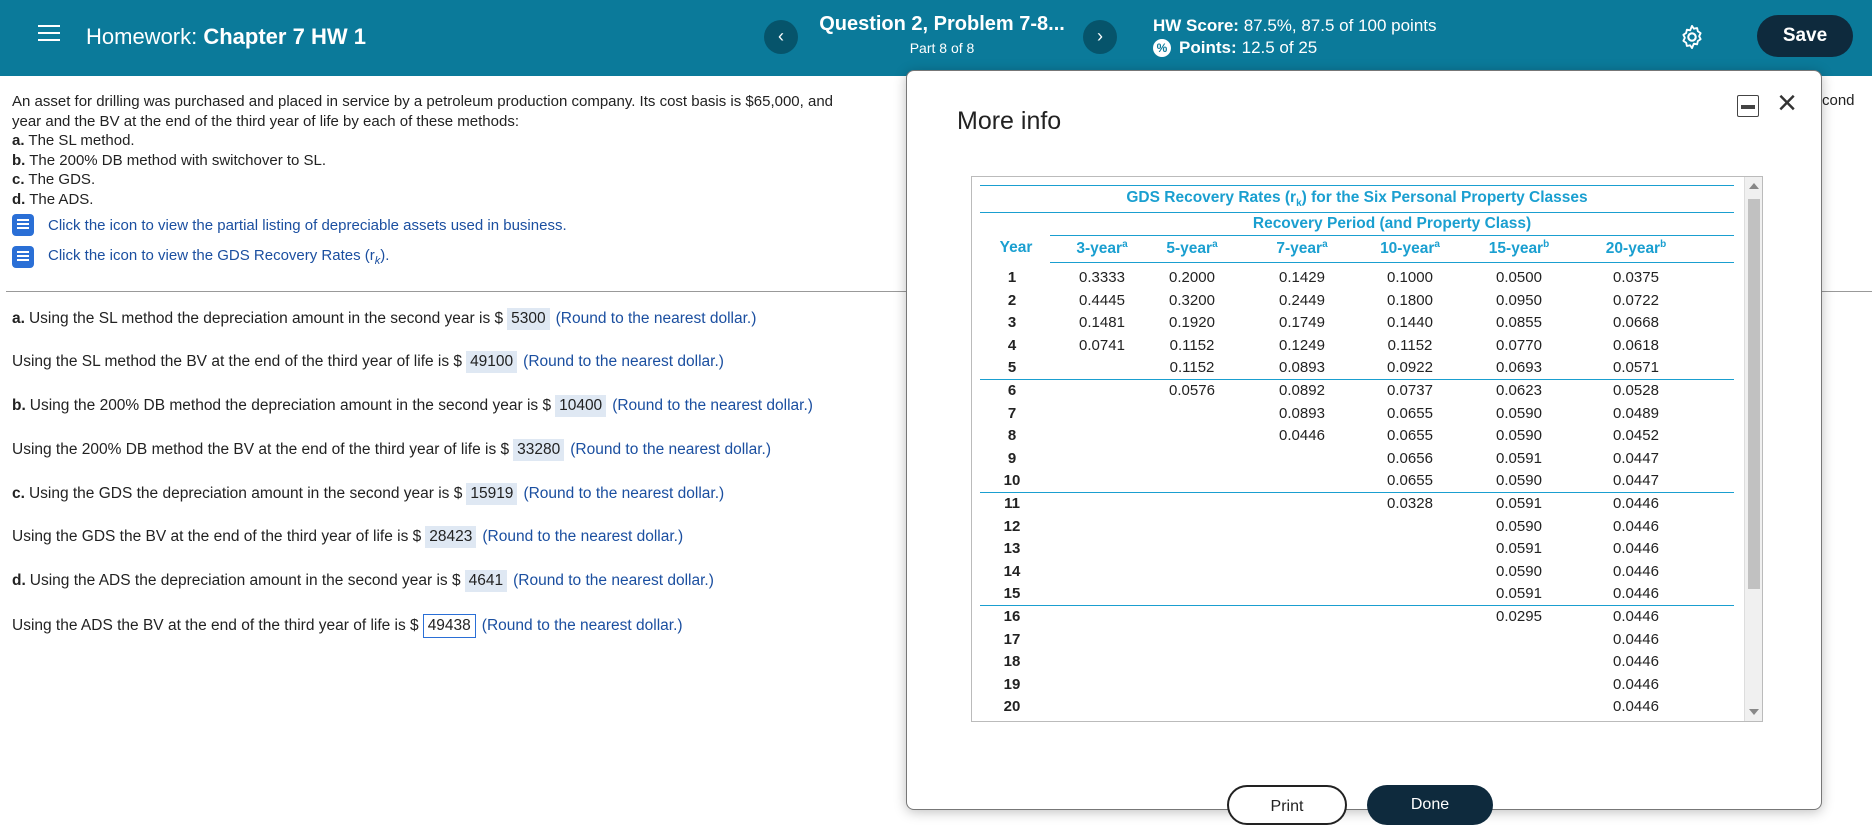 This screenshot has width=1872, height=827. What do you see at coordinates (1192, 390) in the screenshot?
I see `rate-cell: 0.0576` at bounding box center [1192, 390].